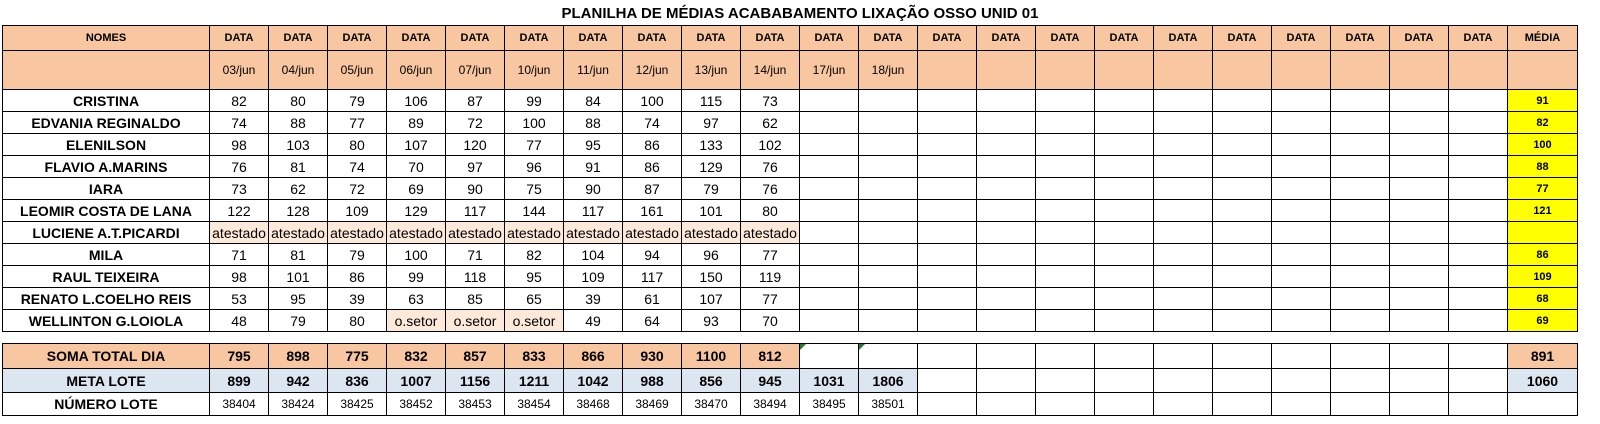 This screenshot has width=1600, height=424. What do you see at coordinates (416, 100) in the screenshot?
I see `score-cell: 106` at bounding box center [416, 100].